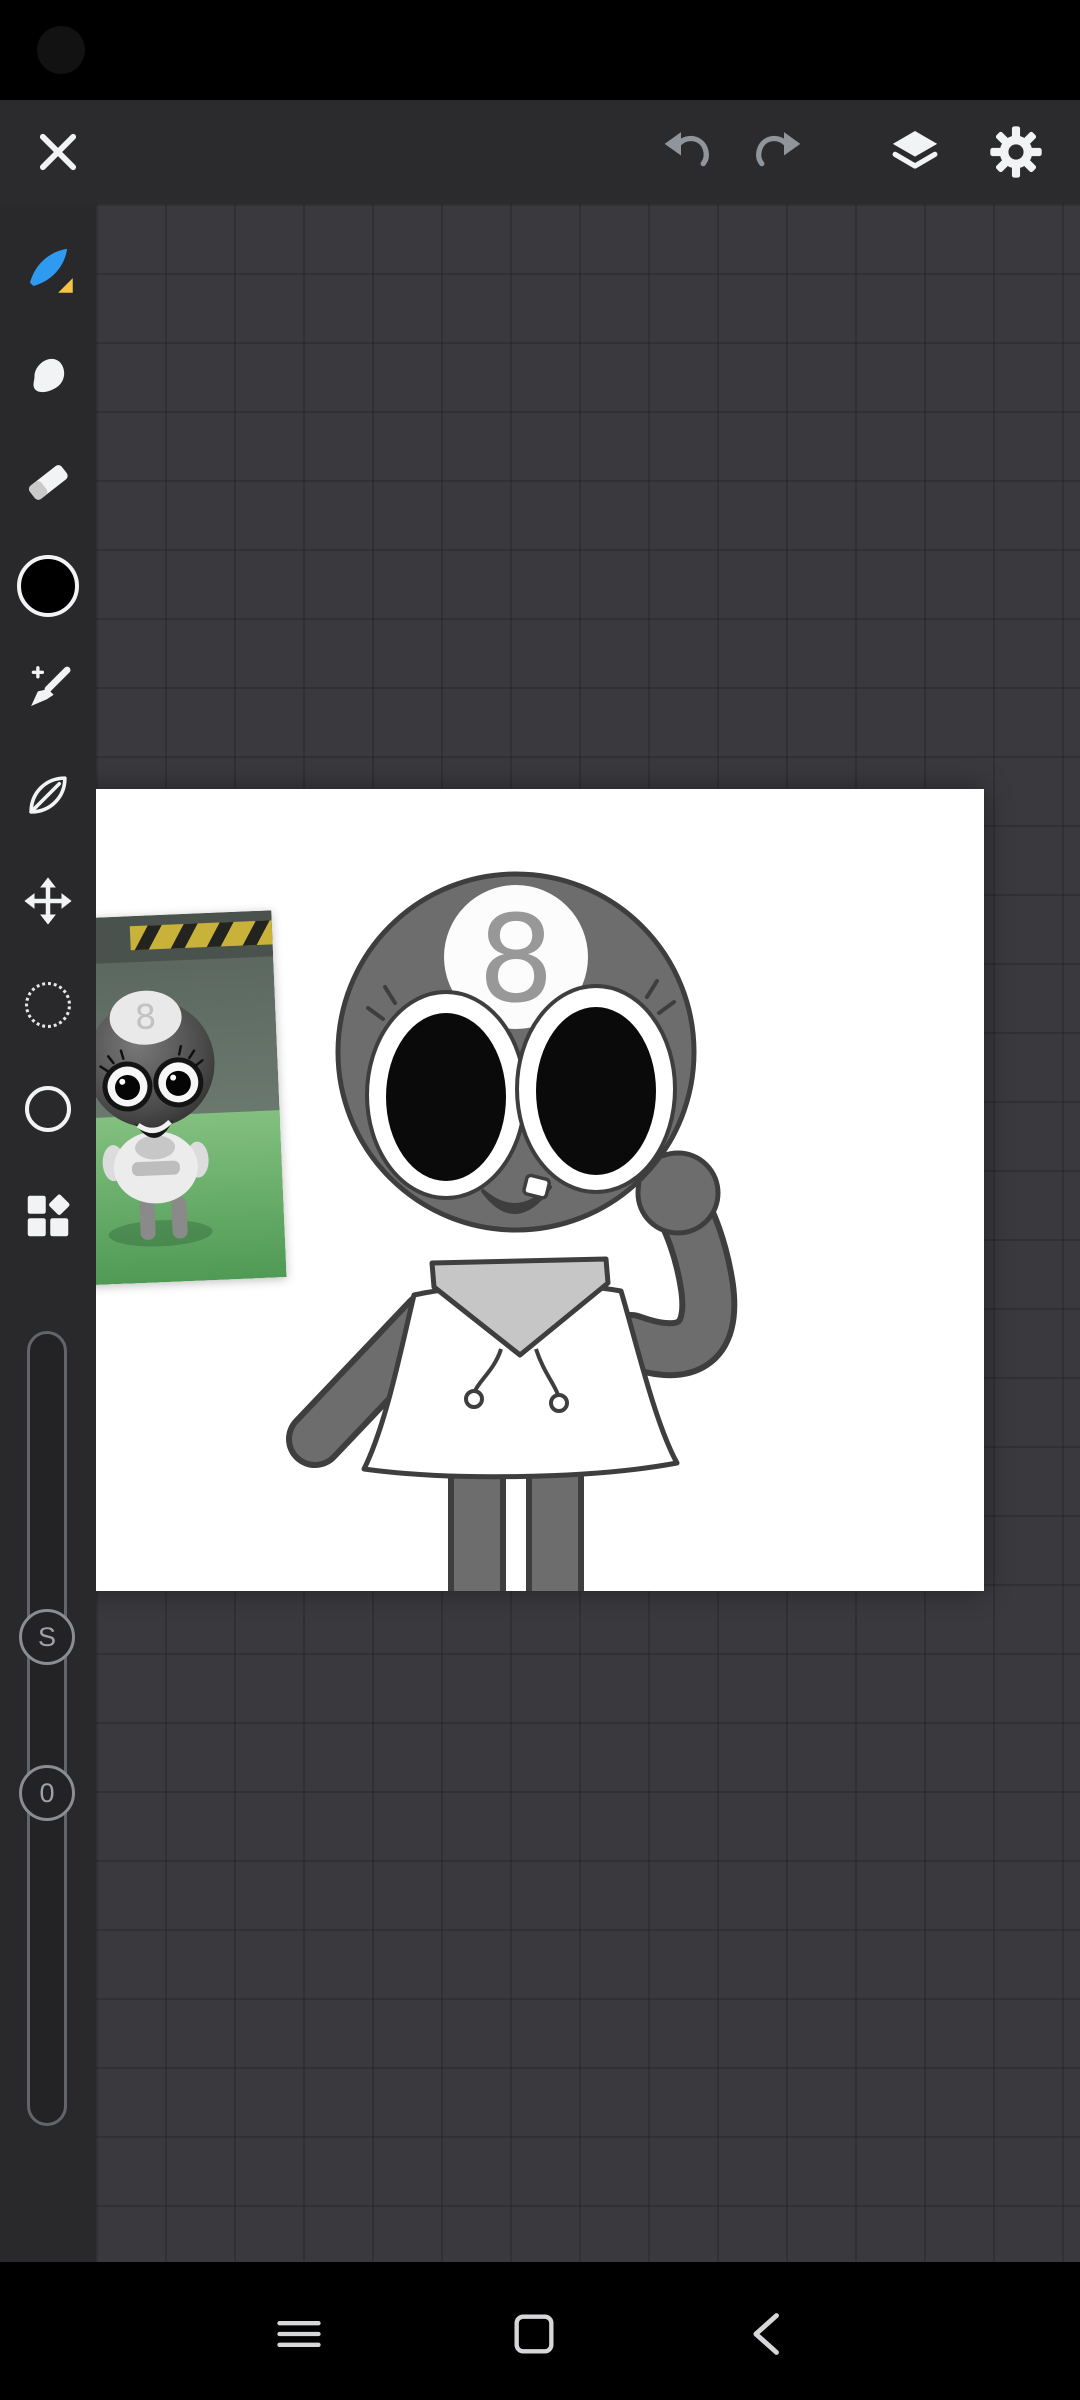 The height and width of the screenshot is (2400, 1080). I want to click on tool-color, so click(48, 586).